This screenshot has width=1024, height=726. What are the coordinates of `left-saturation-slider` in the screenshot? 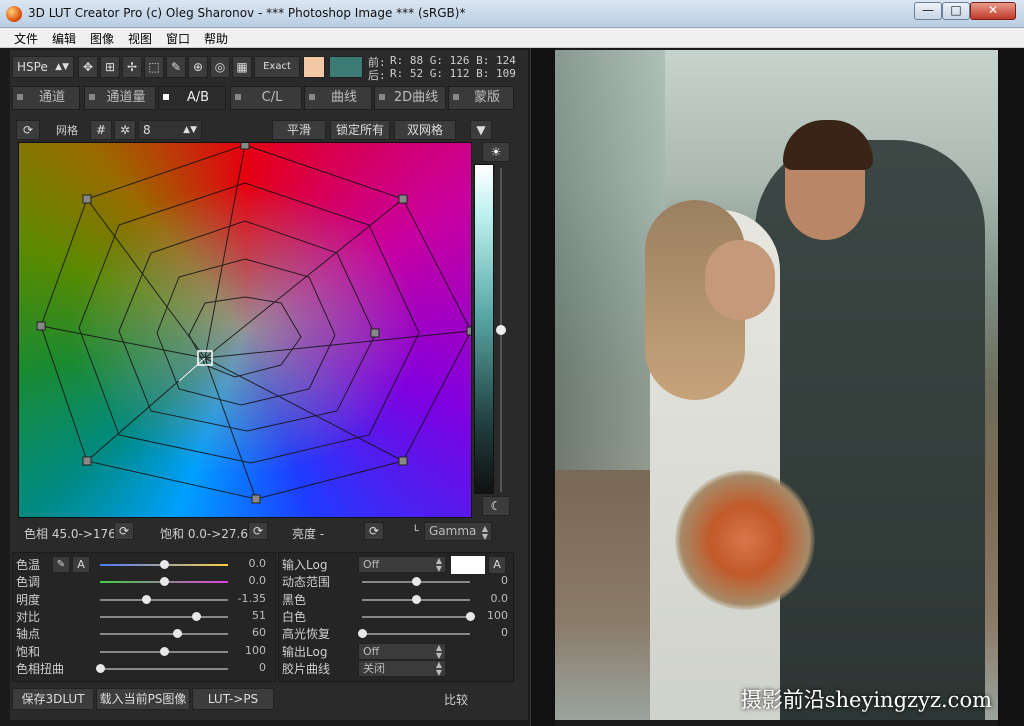 It's located at (164, 651).